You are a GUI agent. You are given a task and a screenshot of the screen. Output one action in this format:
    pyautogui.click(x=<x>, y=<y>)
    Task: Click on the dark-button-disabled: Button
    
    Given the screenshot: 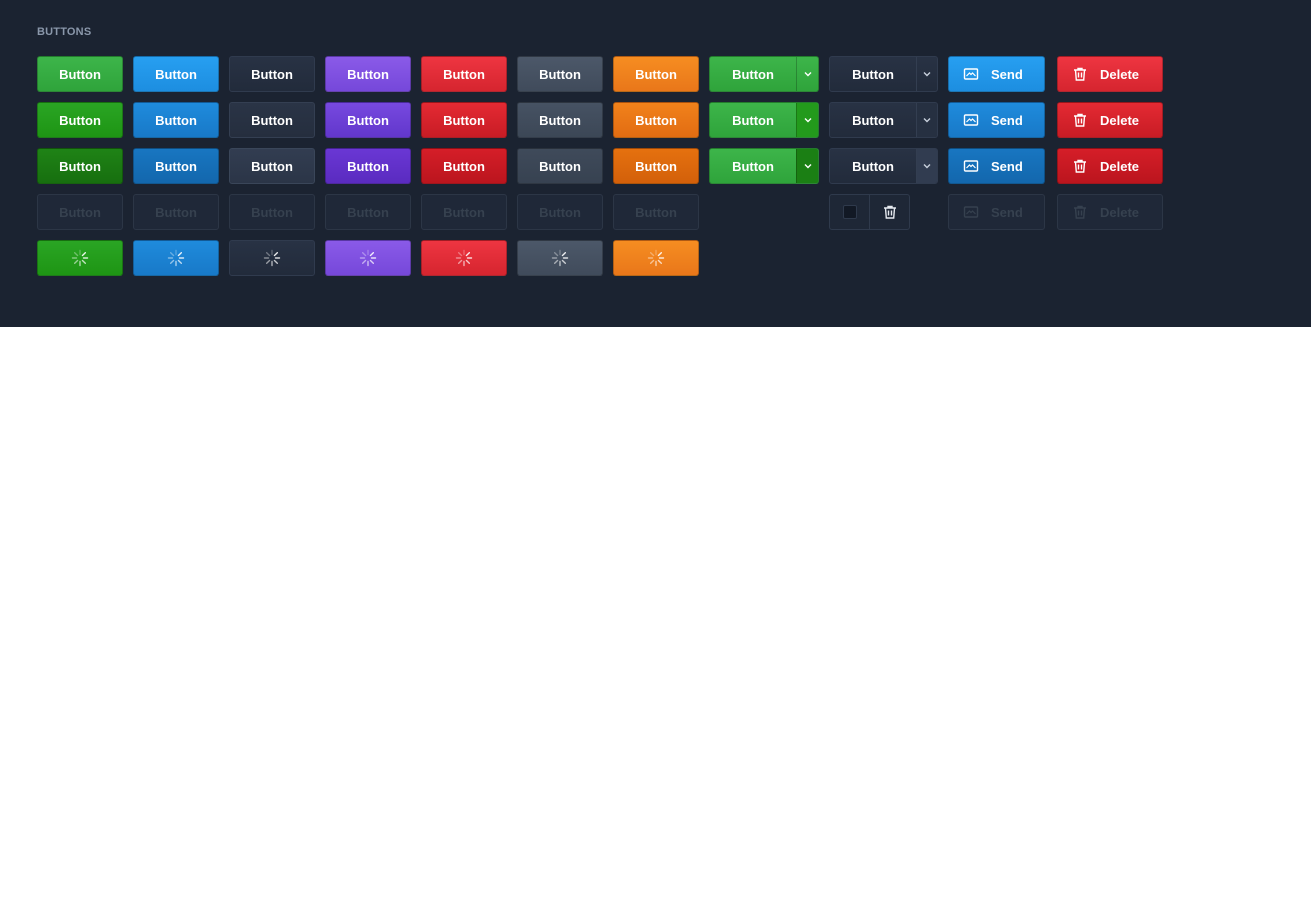 What is the action you would take?
    pyautogui.click(x=272, y=212)
    